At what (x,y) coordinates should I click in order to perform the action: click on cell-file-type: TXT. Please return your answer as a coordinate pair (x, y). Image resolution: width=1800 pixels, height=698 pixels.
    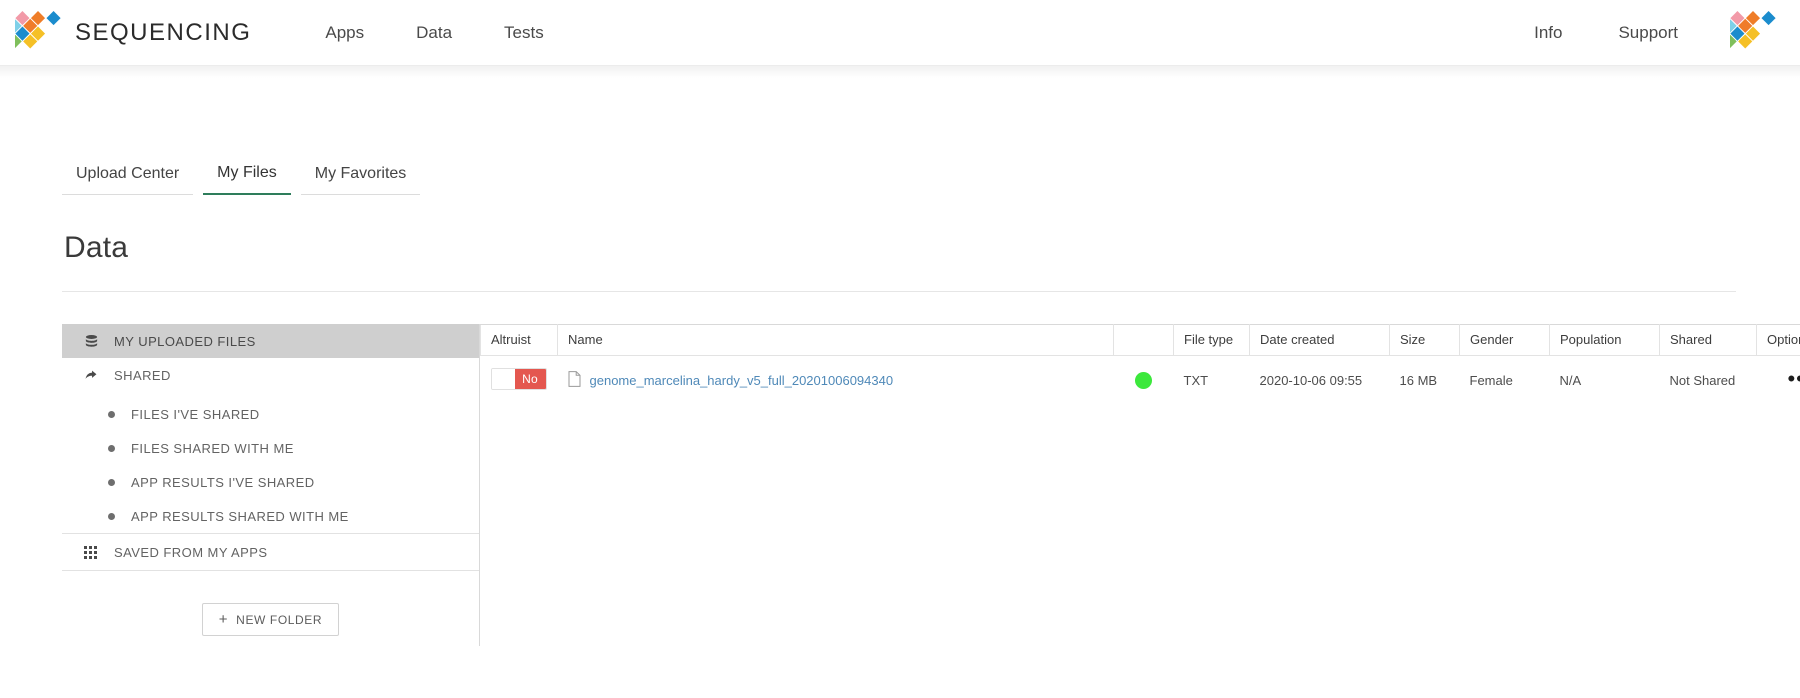
    Looking at the image, I should click on (1196, 380).